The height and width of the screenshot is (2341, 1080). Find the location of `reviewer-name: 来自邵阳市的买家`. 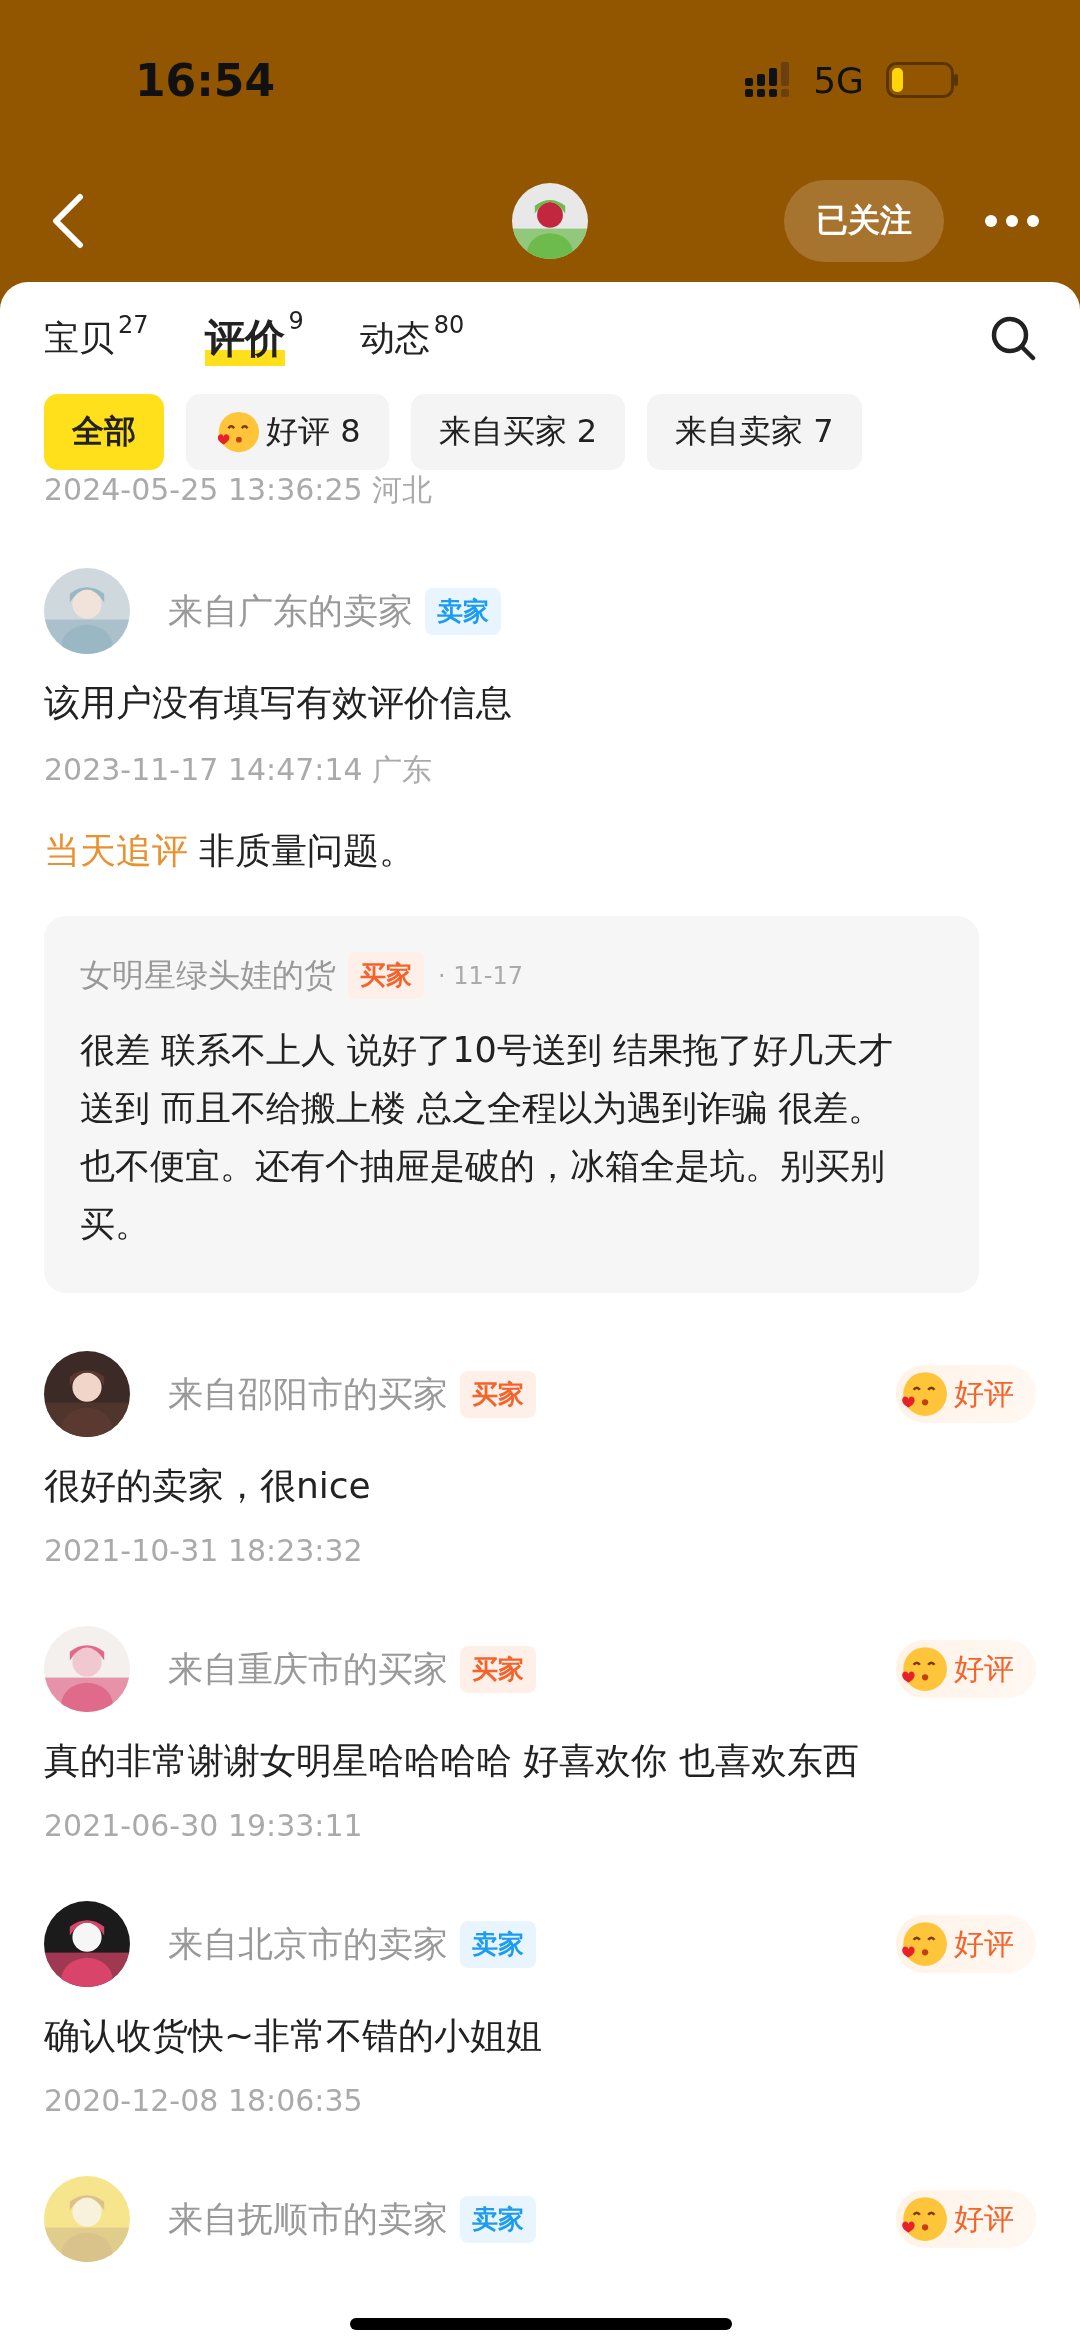

reviewer-name: 来自邵阳市的买家 is located at coordinates (308, 1394).